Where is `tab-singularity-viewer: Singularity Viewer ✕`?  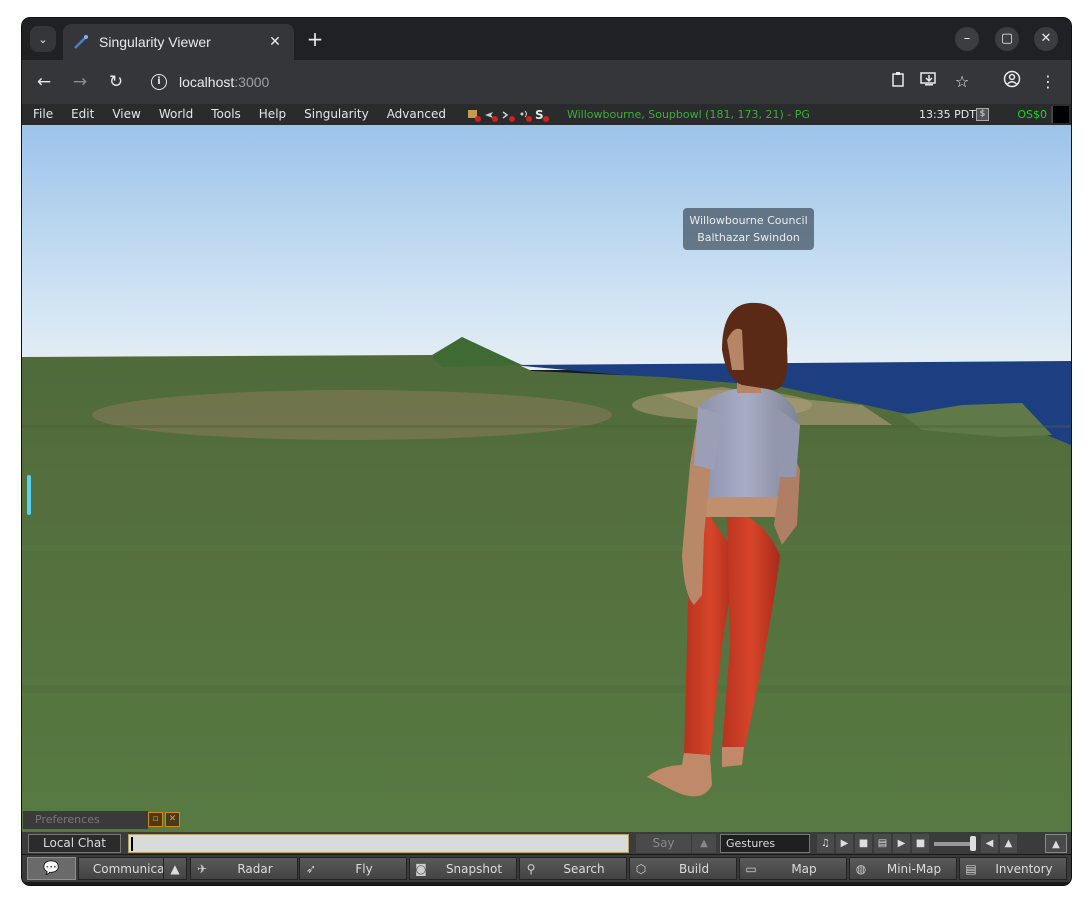 tab-singularity-viewer: Singularity Viewer ✕ is located at coordinates (178, 42).